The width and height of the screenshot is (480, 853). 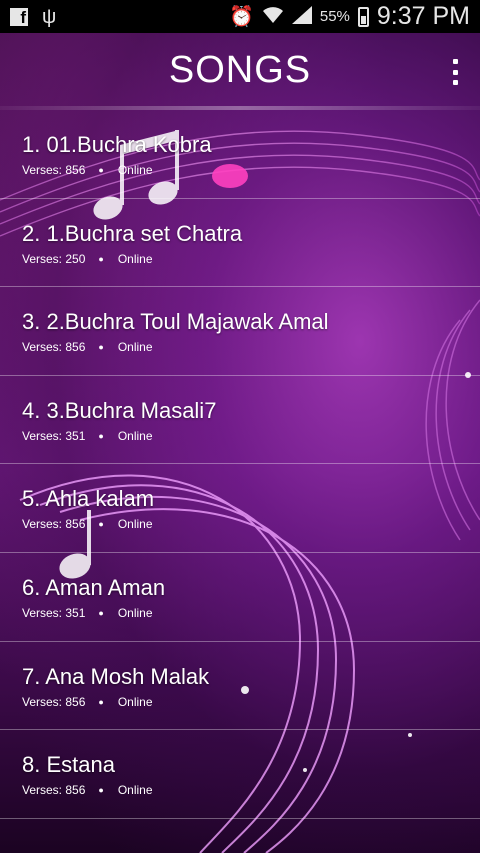 What do you see at coordinates (240, 420) in the screenshot?
I see `song-row: 4. 3.Buchra Masali7 Verses: 351 ● Online` at bounding box center [240, 420].